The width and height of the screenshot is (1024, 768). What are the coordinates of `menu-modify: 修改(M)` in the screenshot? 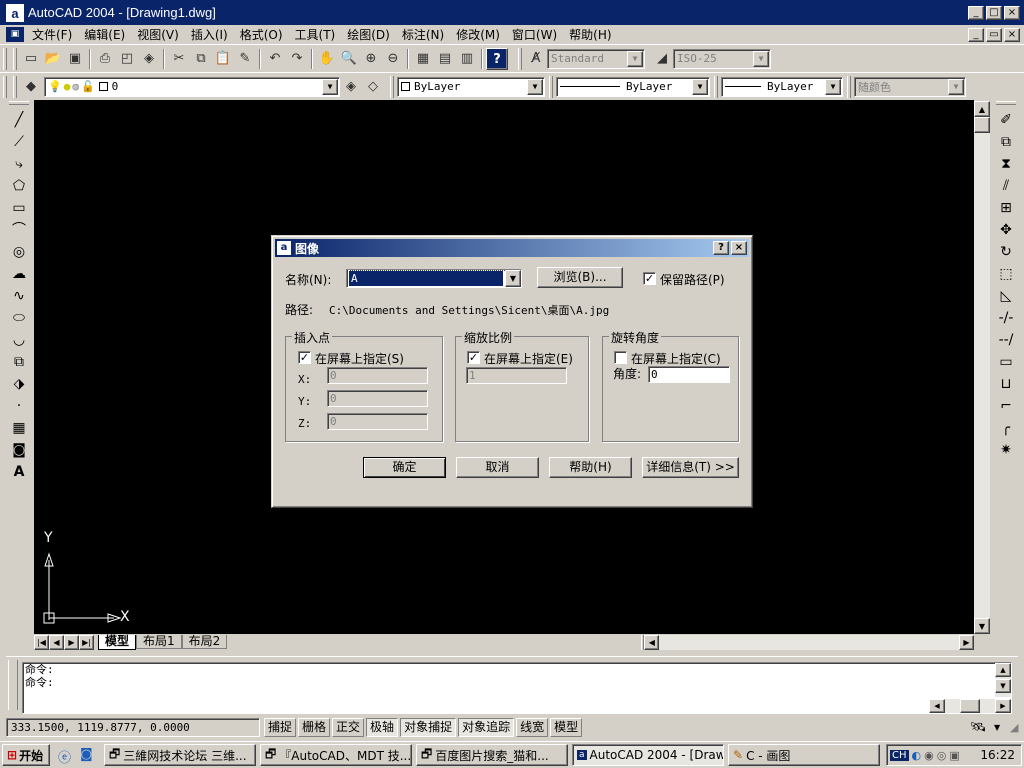 It's located at (478, 34).